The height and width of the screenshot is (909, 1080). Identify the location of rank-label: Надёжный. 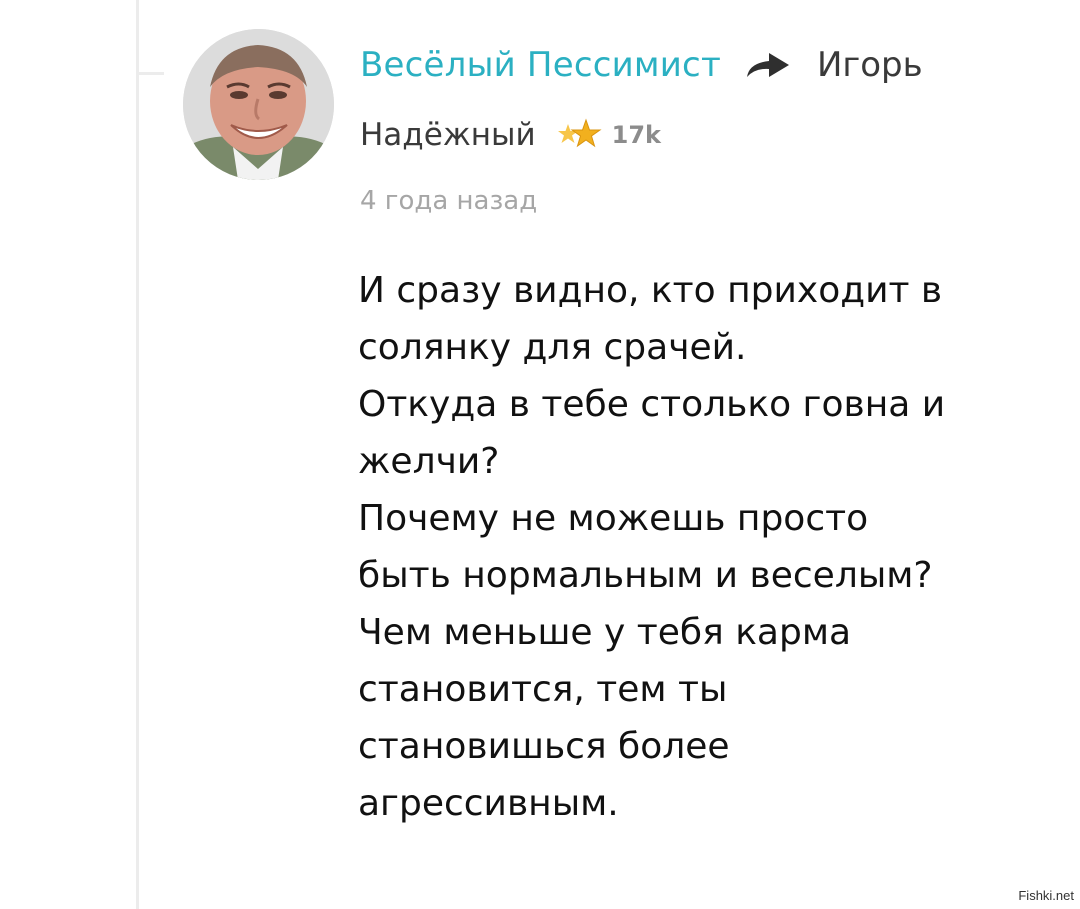
(448, 135).